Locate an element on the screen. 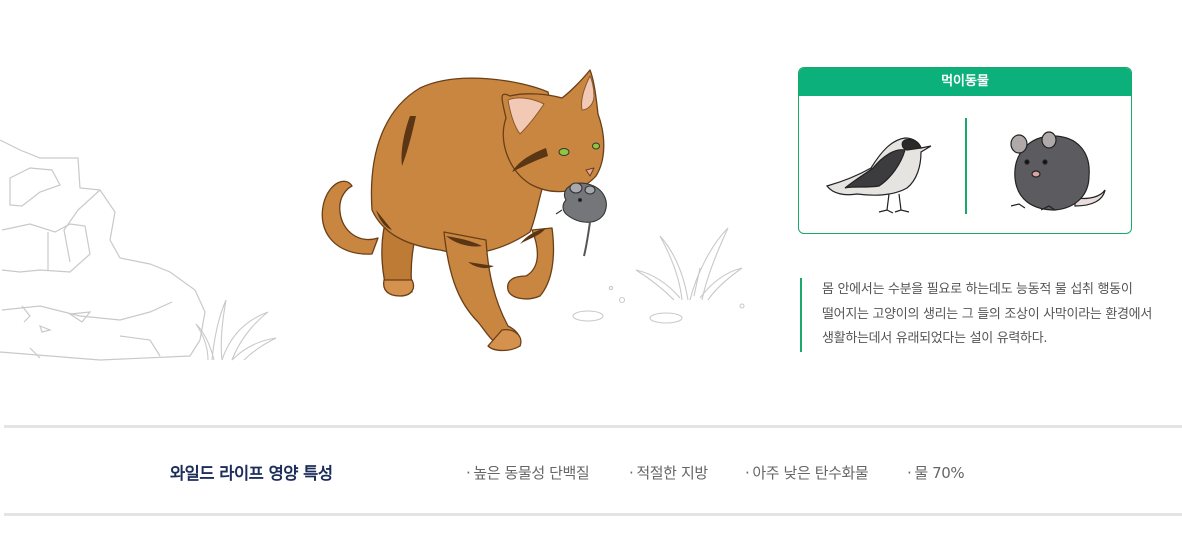  prey-divider is located at coordinates (966, 166).